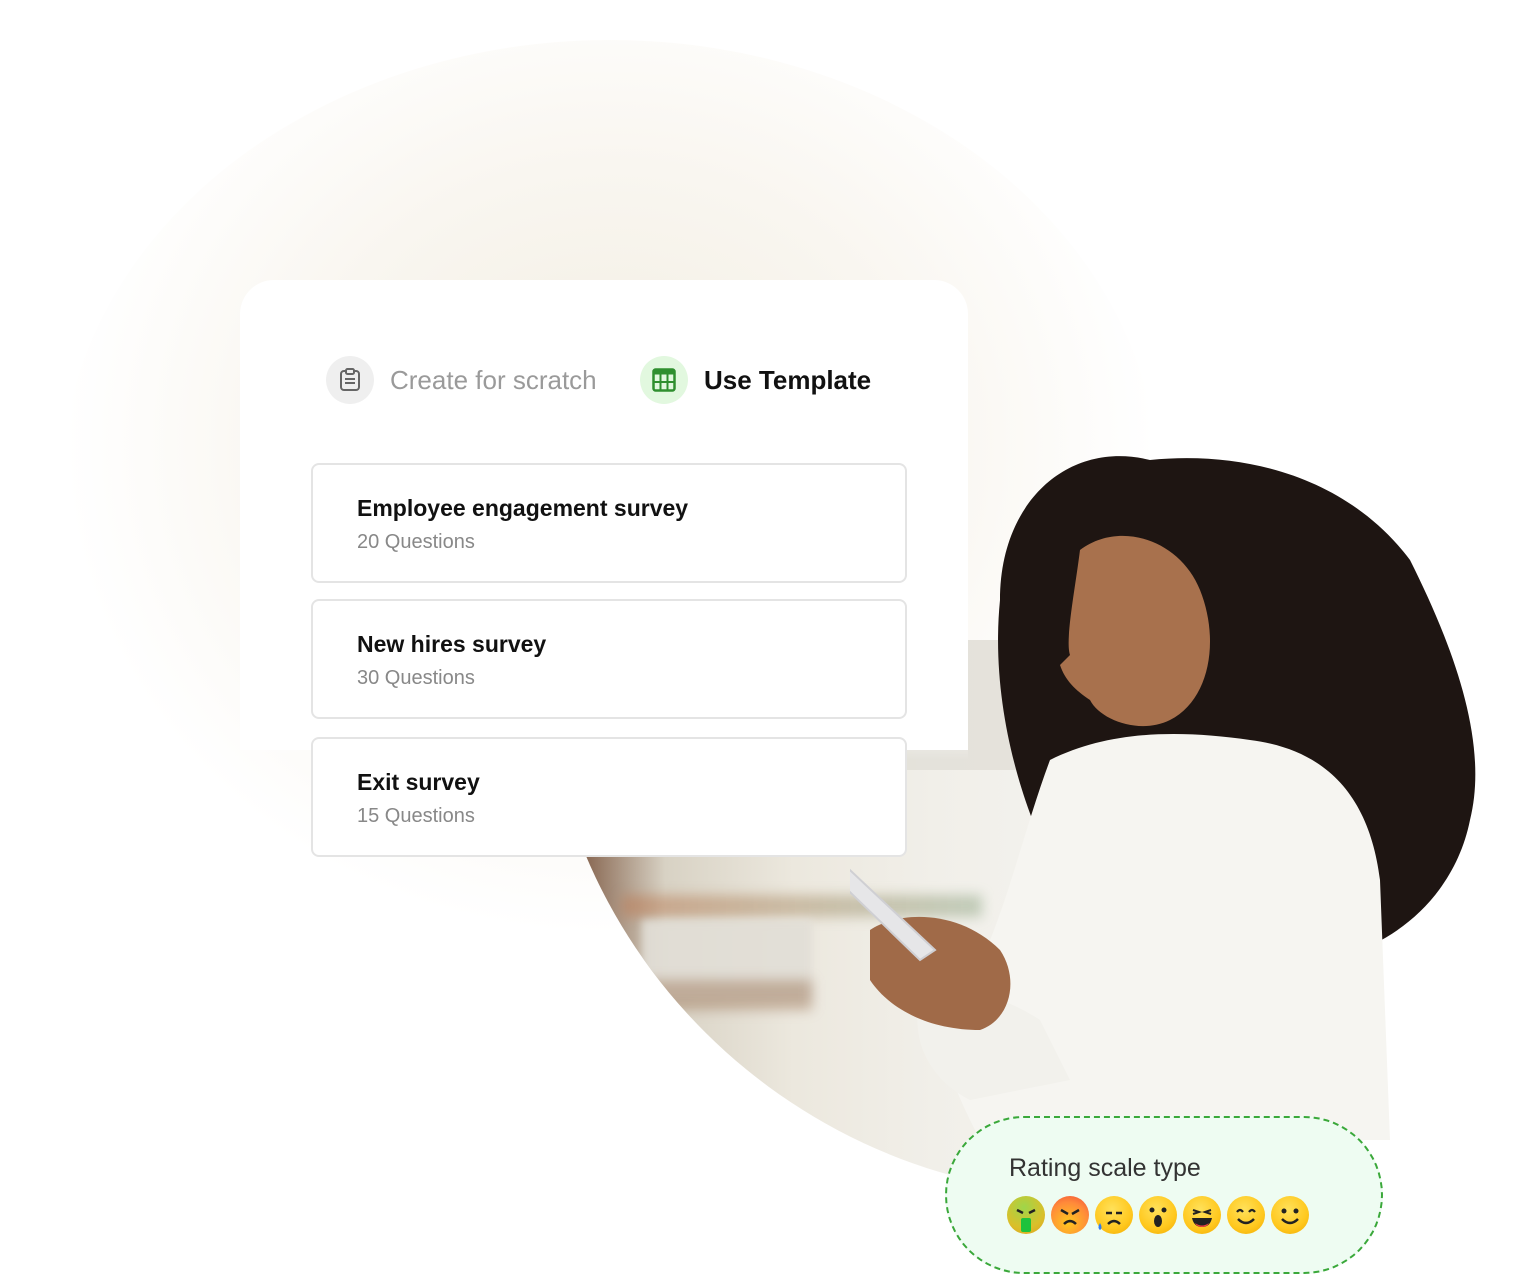 The image size is (1540, 1276). What do you see at coordinates (416, 678) in the screenshot?
I see `template-question-count: 30 Questions` at bounding box center [416, 678].